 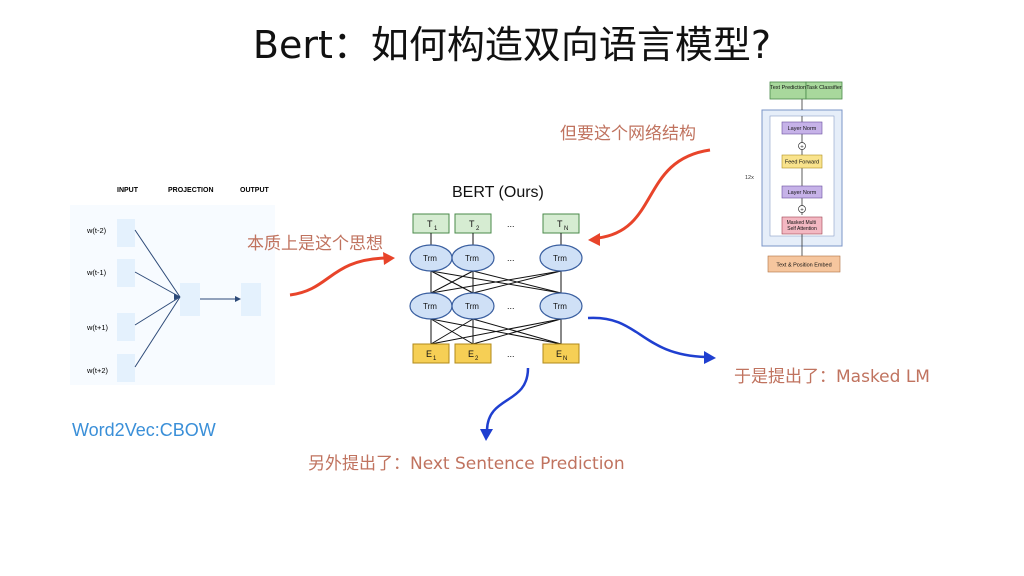 What do you see at coordinates (337, 276) in the screenshot?
I see `red-arrow-essence` at bounding box center [337, 276].